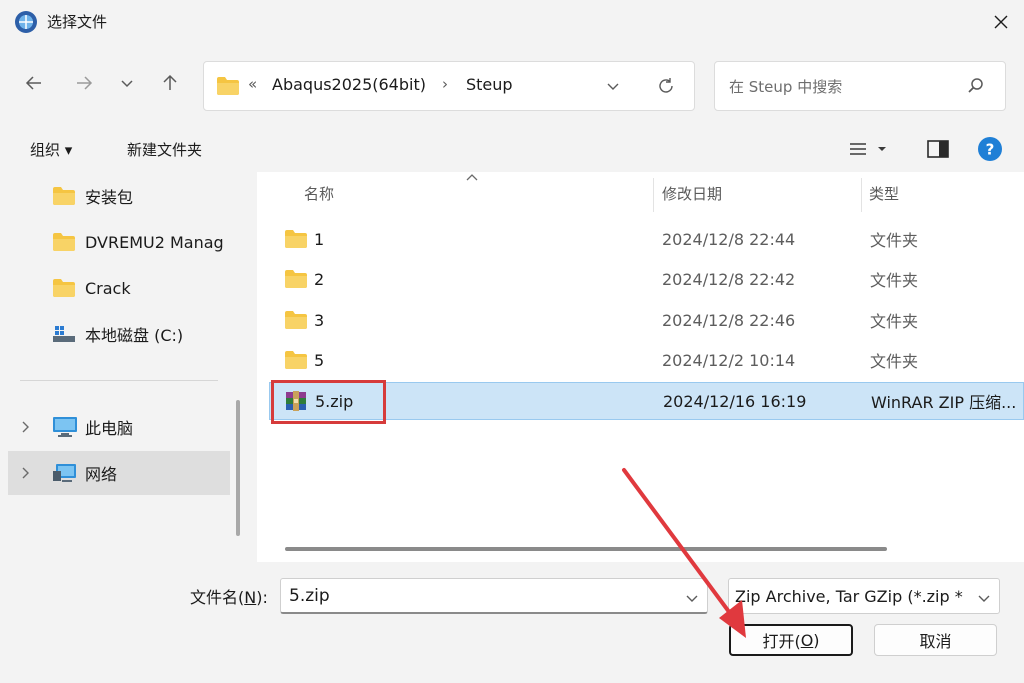 The width and height of the screenshot is (1024, 683). Describe the element at coordinates (786, 87) in the screenshot. I see `search-placeholder: 在 Steup 中搜索` at that location.